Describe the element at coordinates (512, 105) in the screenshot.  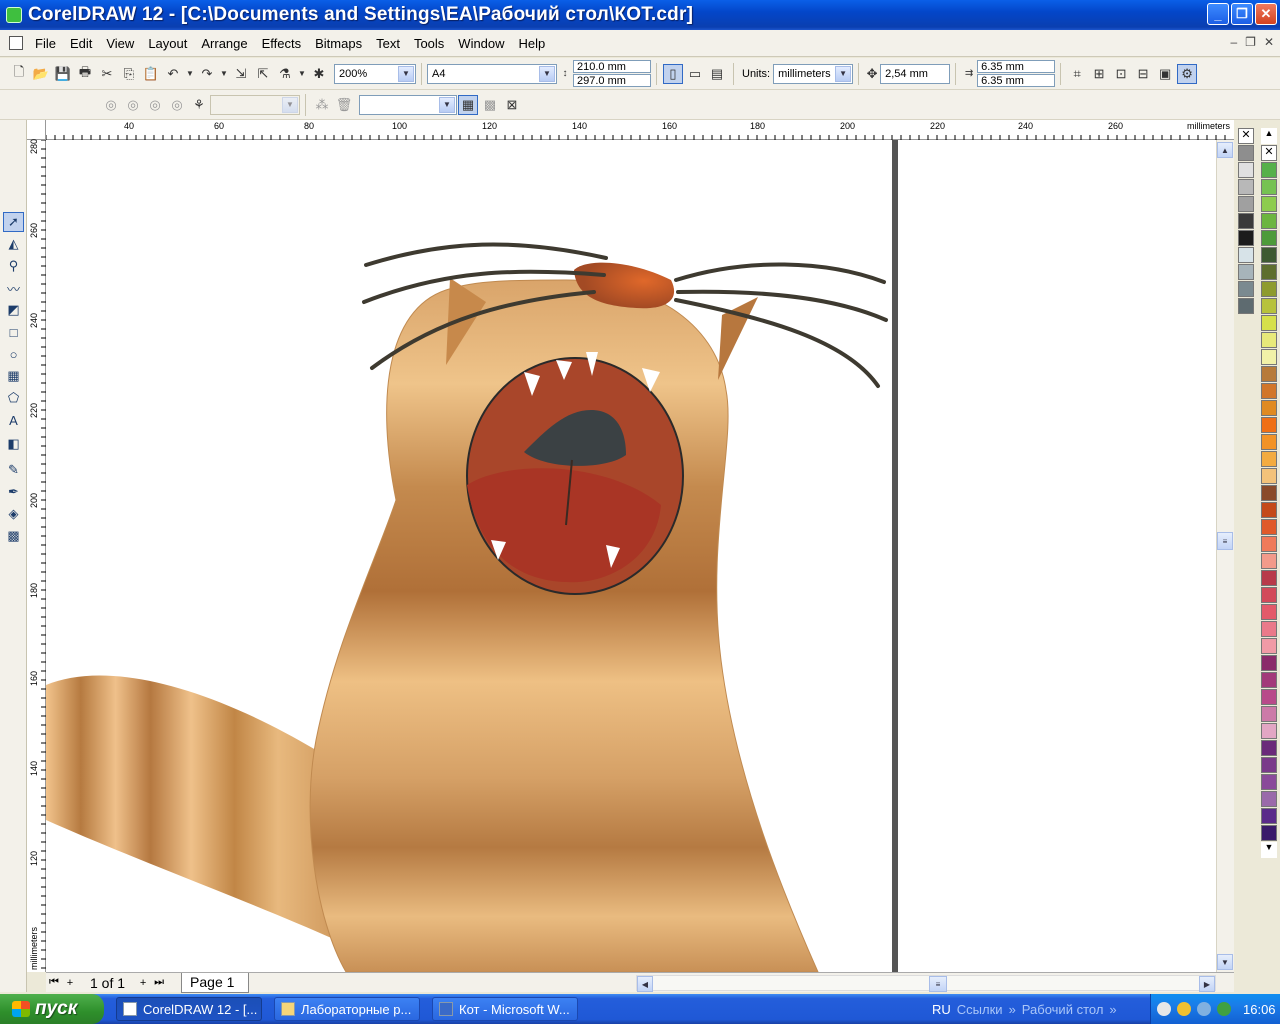
I see `web-icon: ⊠` at that location.